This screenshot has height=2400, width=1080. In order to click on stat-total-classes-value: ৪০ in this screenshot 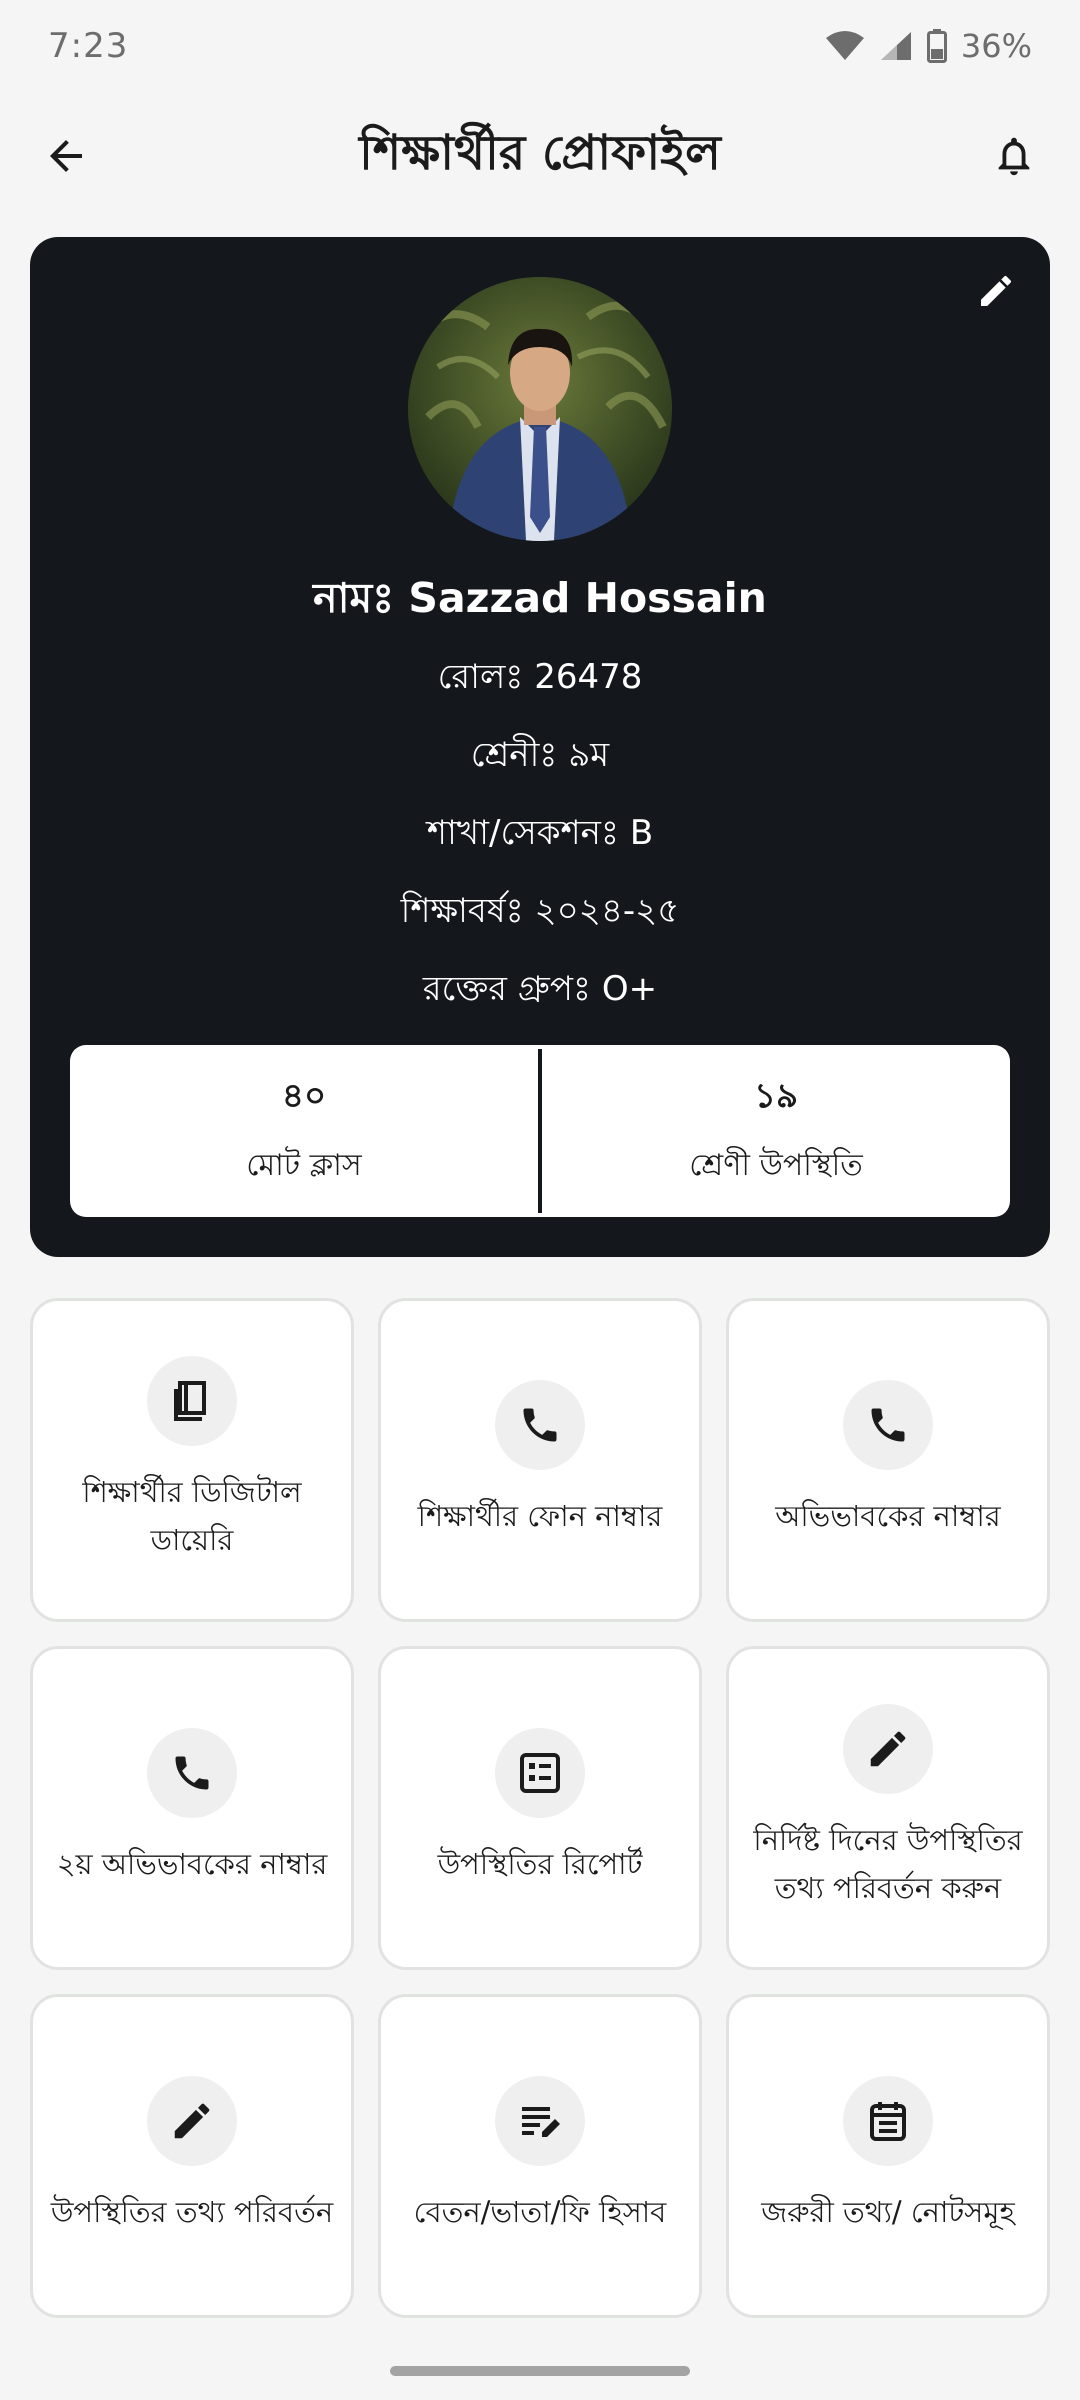, I will do `click(304, 1096)`.